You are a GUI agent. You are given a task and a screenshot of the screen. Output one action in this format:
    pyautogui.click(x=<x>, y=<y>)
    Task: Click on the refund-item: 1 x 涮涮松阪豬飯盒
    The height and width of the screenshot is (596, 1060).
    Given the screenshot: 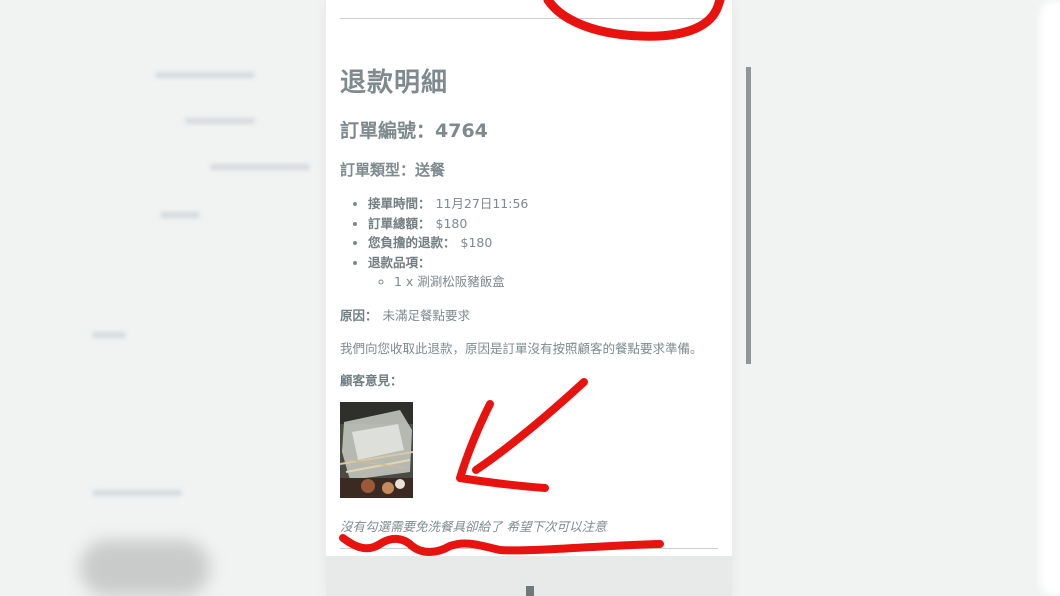 What is the action you would take?
    pyautogui.click(x=461, y=282)
    